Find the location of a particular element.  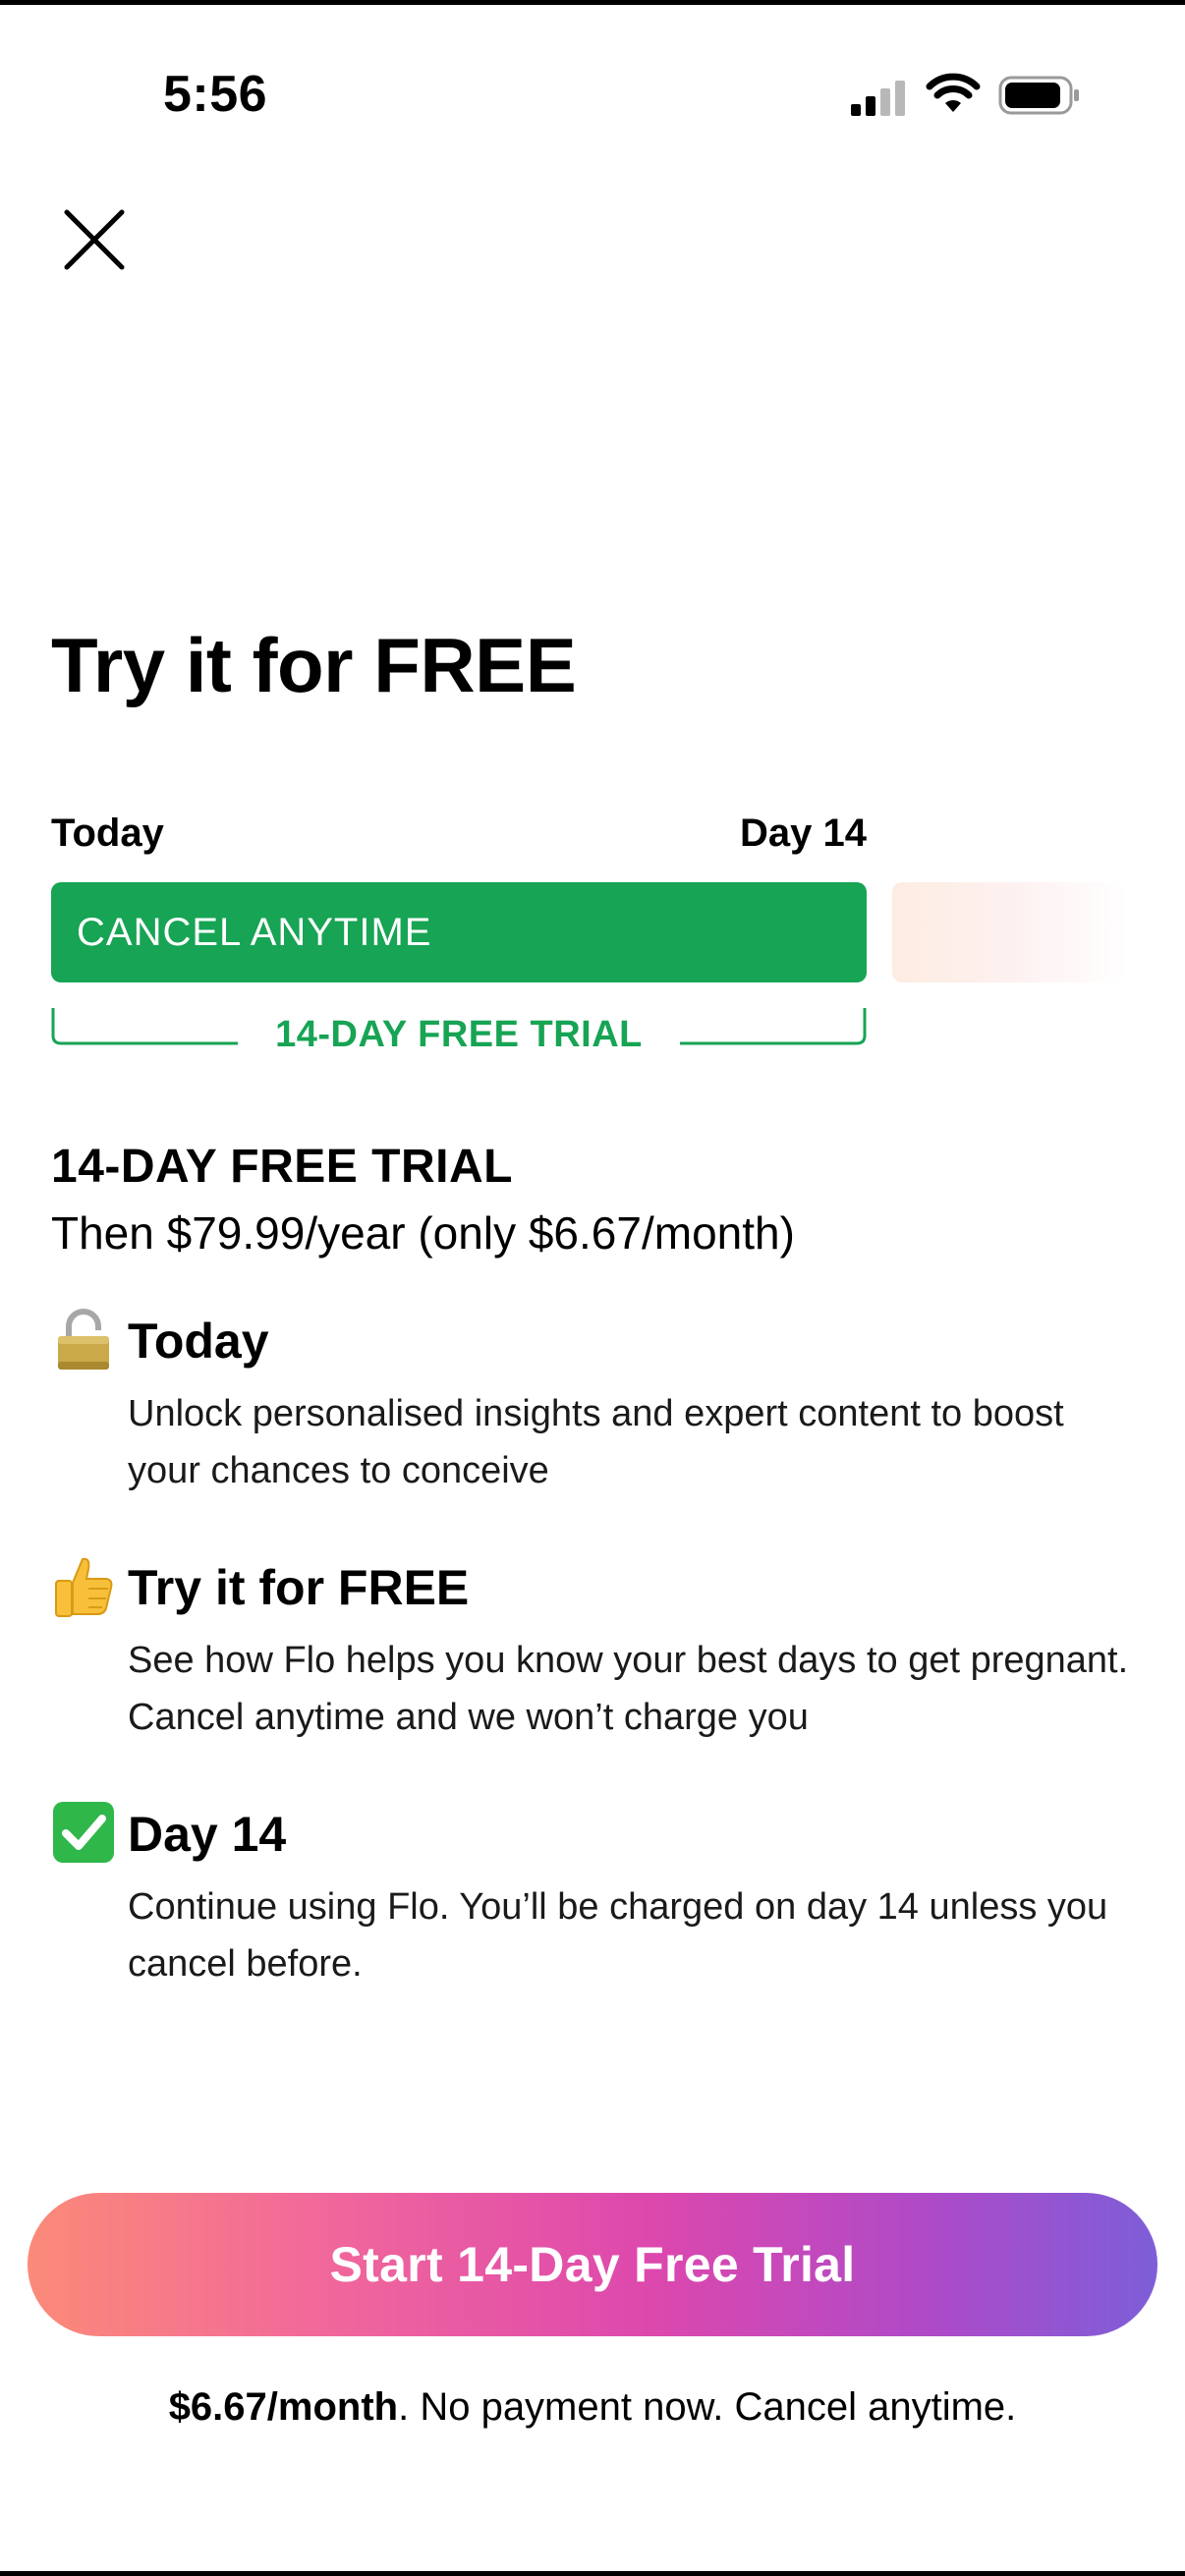

step-title: Day 14 is located at coordinates (208, 1834).